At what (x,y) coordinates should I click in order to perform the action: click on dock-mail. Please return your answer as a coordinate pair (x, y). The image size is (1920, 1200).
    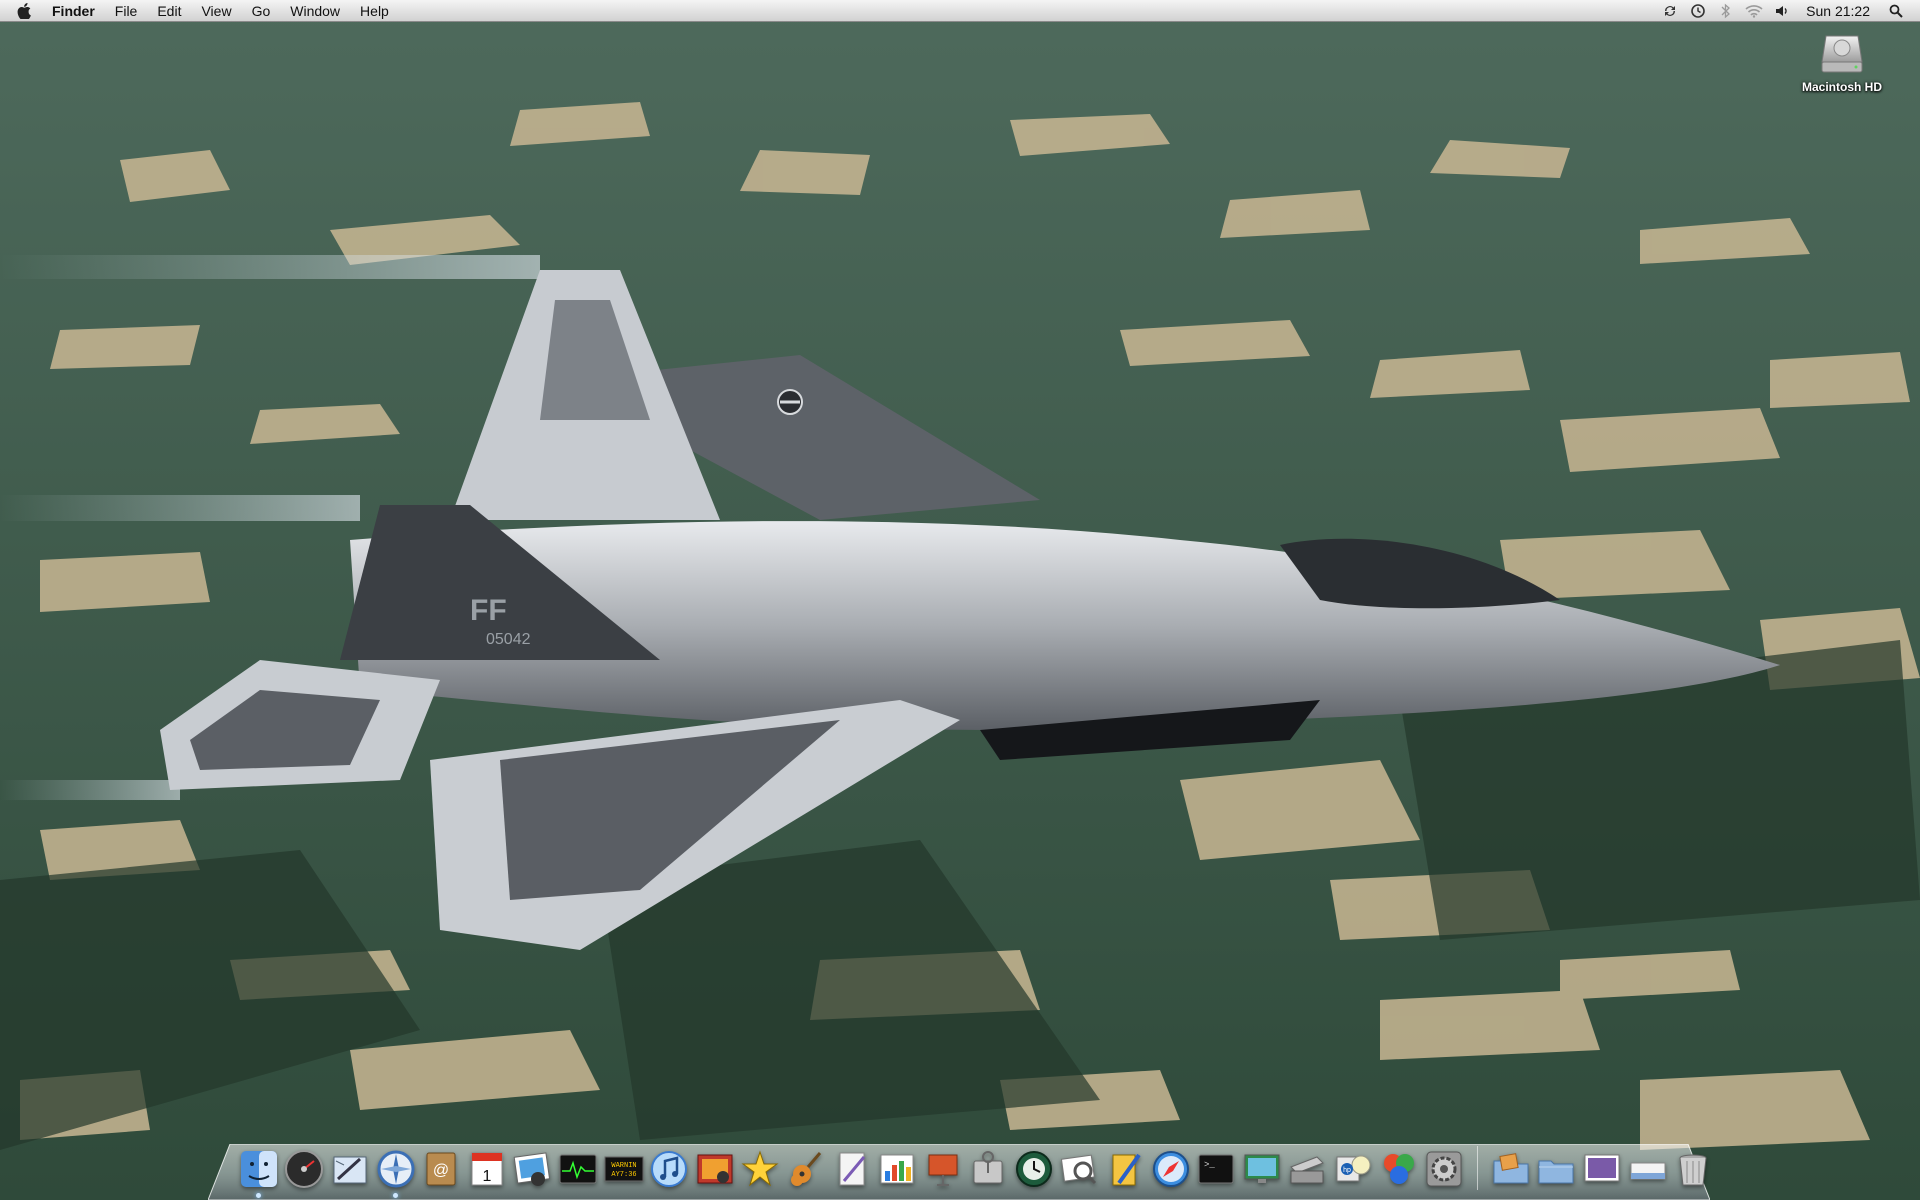
    Looking at the image, I should click on (350, 1169).